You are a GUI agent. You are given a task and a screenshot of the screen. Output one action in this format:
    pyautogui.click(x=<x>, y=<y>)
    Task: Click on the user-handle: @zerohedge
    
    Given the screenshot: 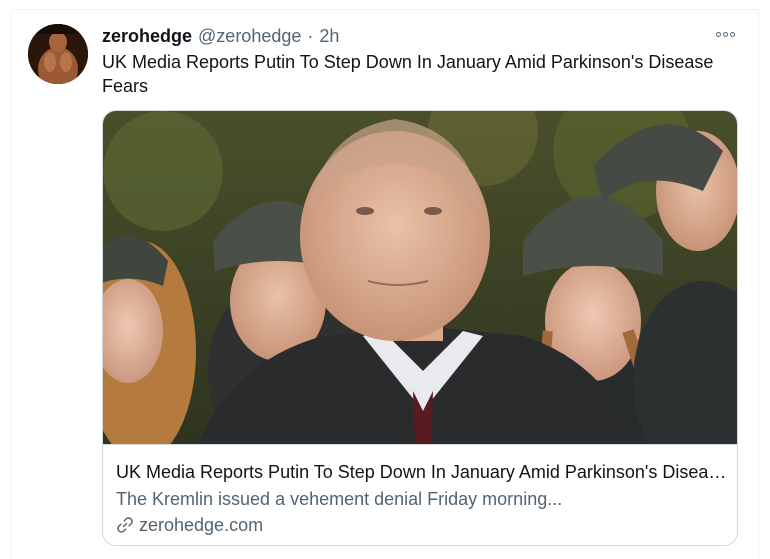 What is the action you would take?
    pyautogui.click(x=249, y=36)
    